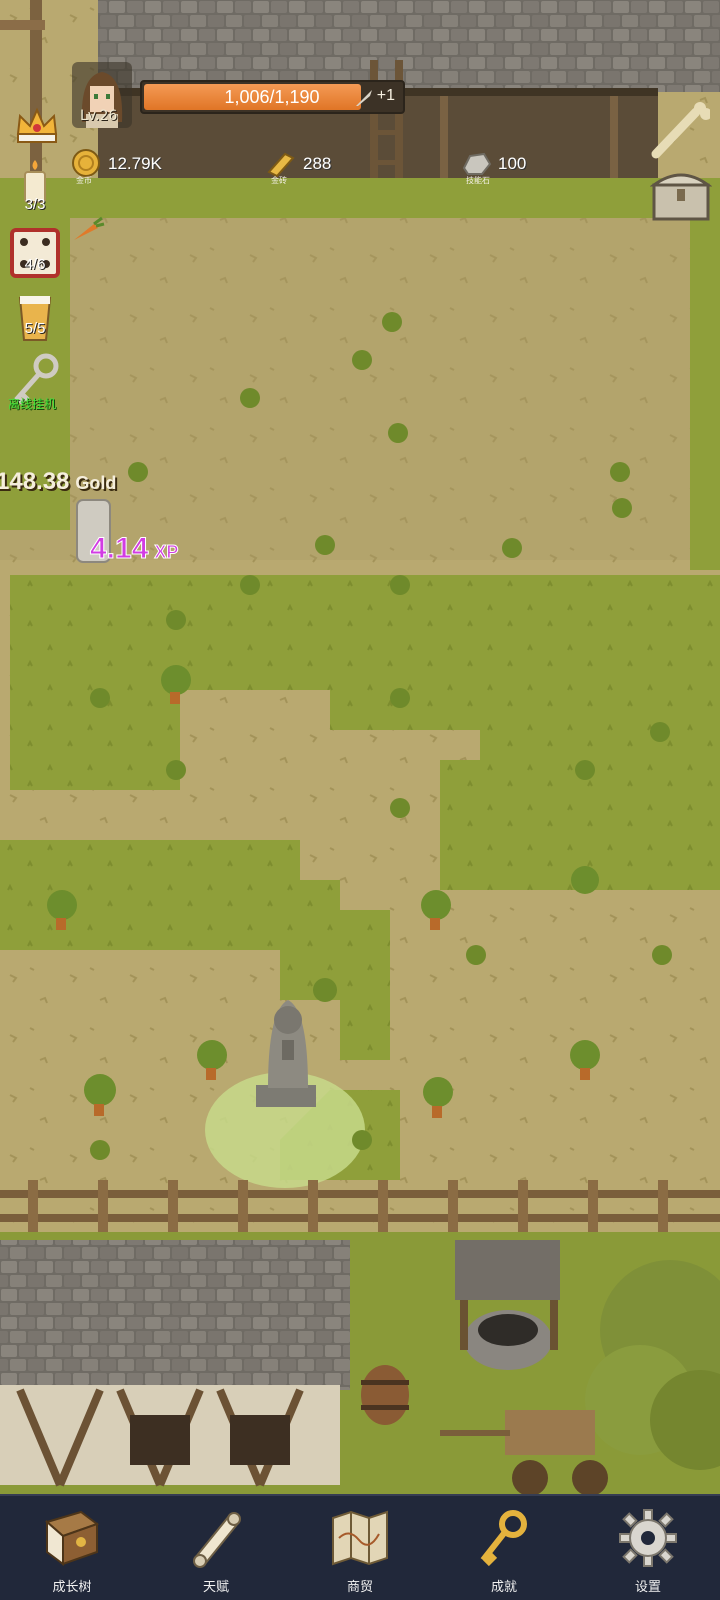 The height and width of the screenshot is (1600, 720). What do you see at coordinates (84, 180) in the screenshot?
I see `gold-coin-label: 金币` at bounding box center [84, 180].